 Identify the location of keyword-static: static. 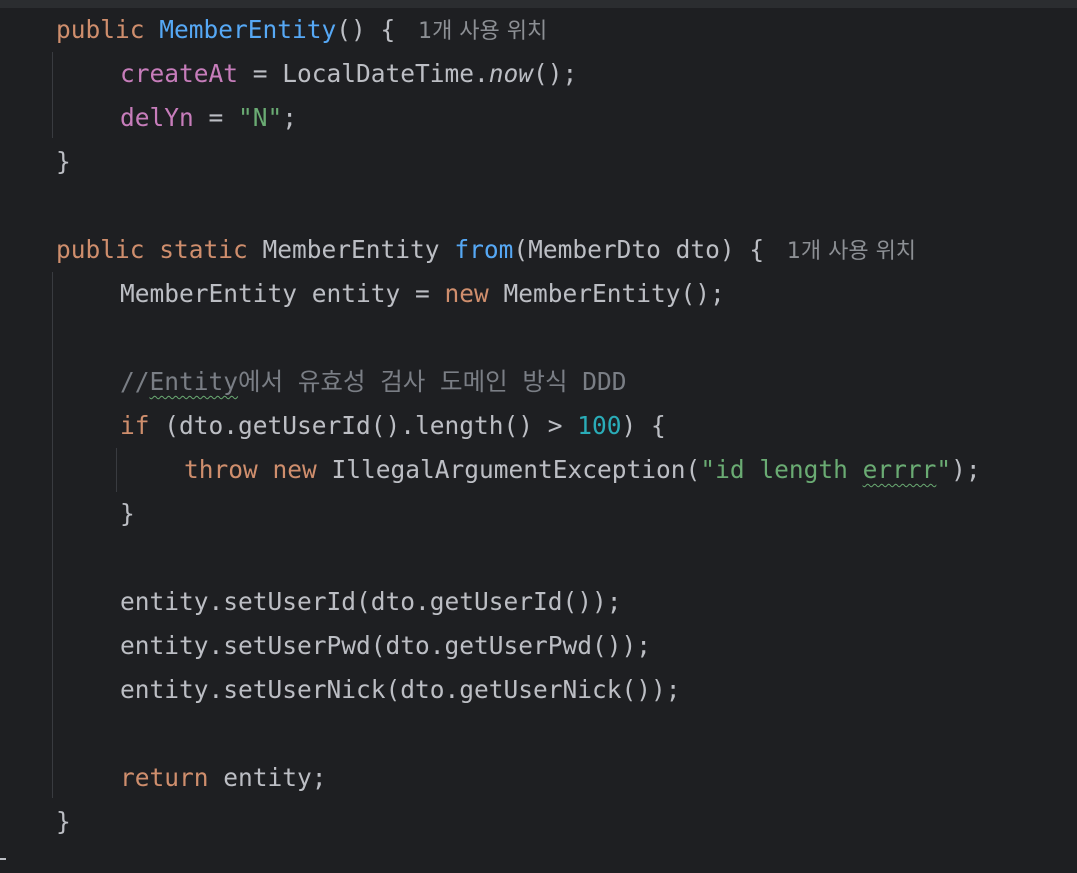
(203, 249).